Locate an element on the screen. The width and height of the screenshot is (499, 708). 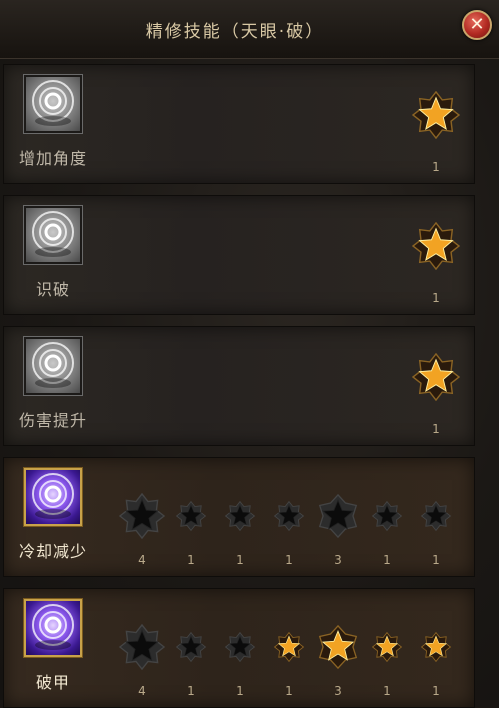
close-button: ✕ is located at coordinates (477, 25).